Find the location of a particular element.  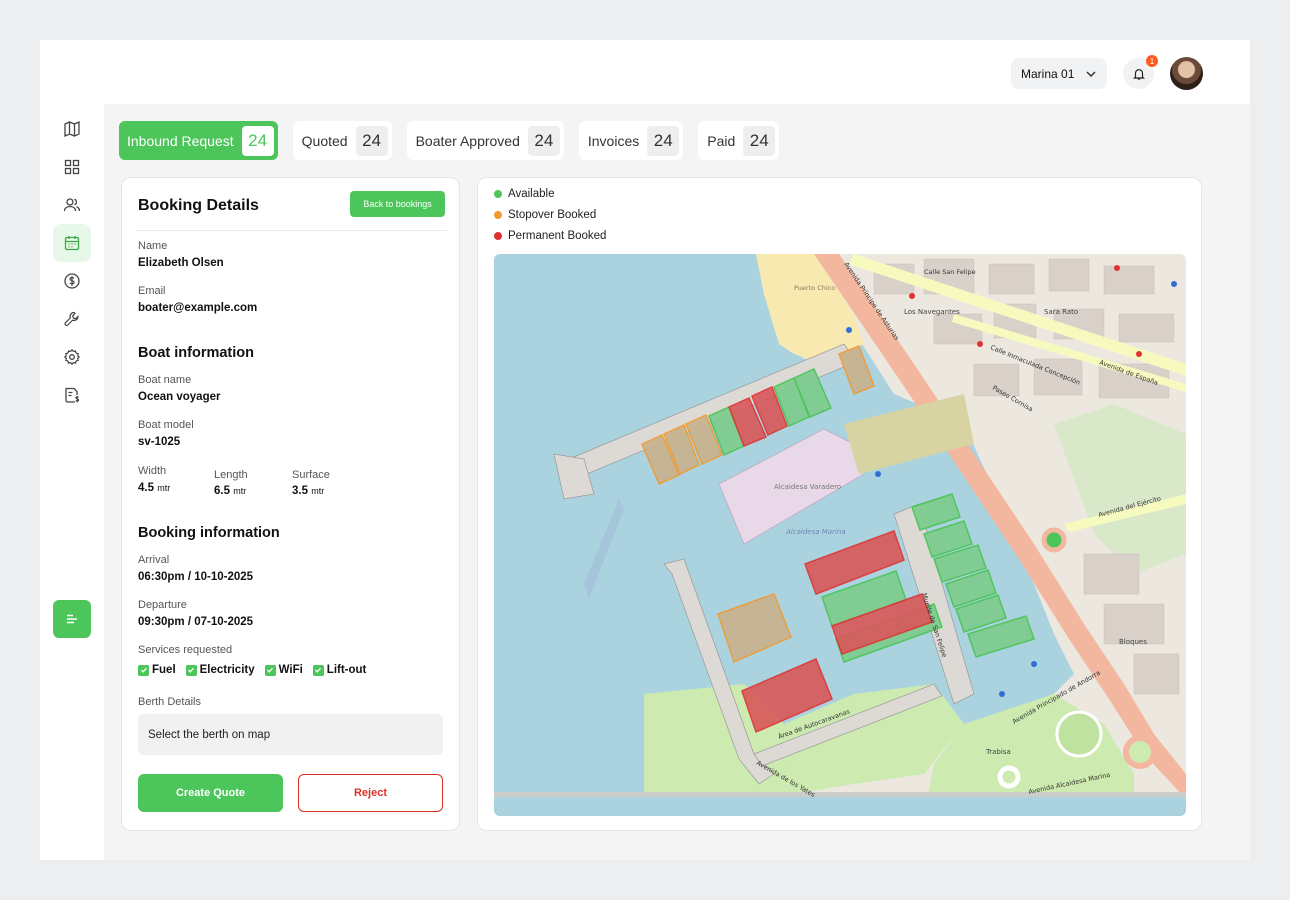

sidebar-item-payments is located at coordinates (72, 281).